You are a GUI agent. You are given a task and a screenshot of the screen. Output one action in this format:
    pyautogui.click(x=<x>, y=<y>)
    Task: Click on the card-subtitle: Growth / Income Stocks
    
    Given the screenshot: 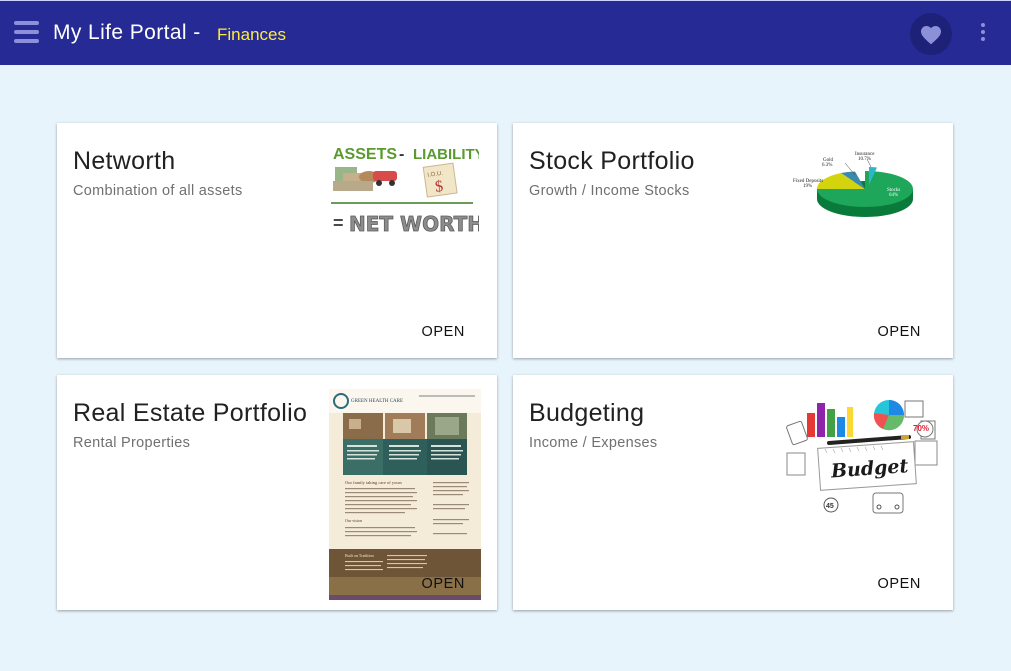 What is the action you would take?
    pyautogui.click(x=609, y=191)
    